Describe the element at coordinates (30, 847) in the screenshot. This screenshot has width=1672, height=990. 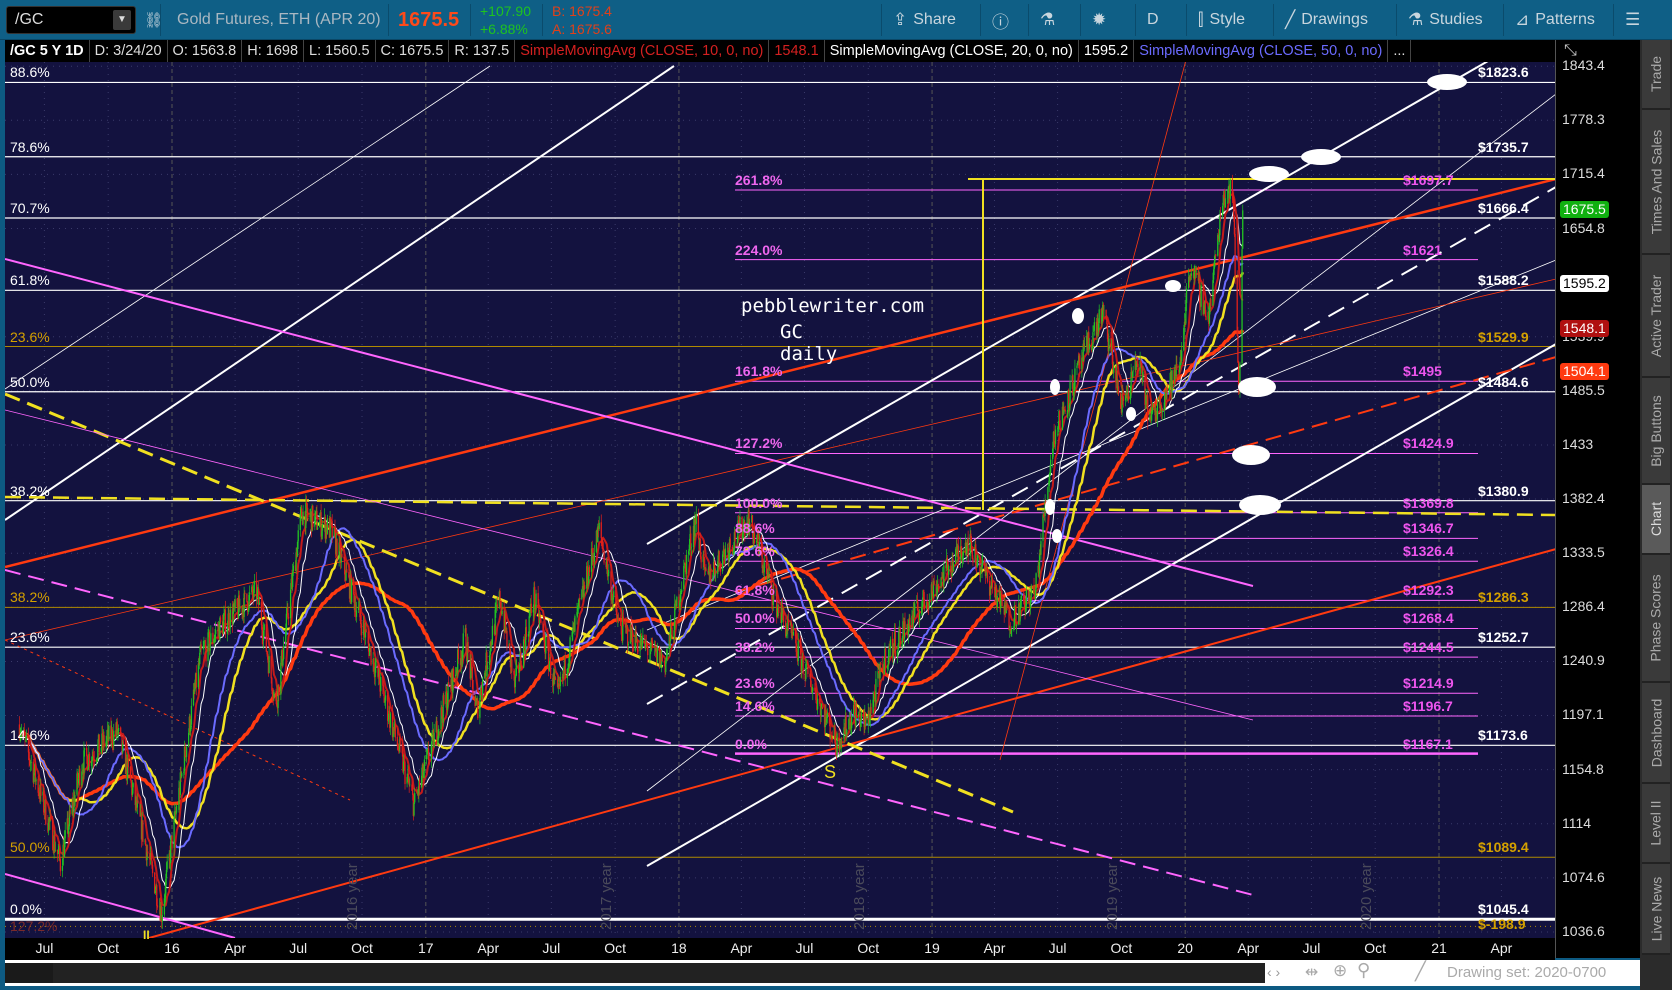
I see `level-pct-label: 50.0%` at that location.